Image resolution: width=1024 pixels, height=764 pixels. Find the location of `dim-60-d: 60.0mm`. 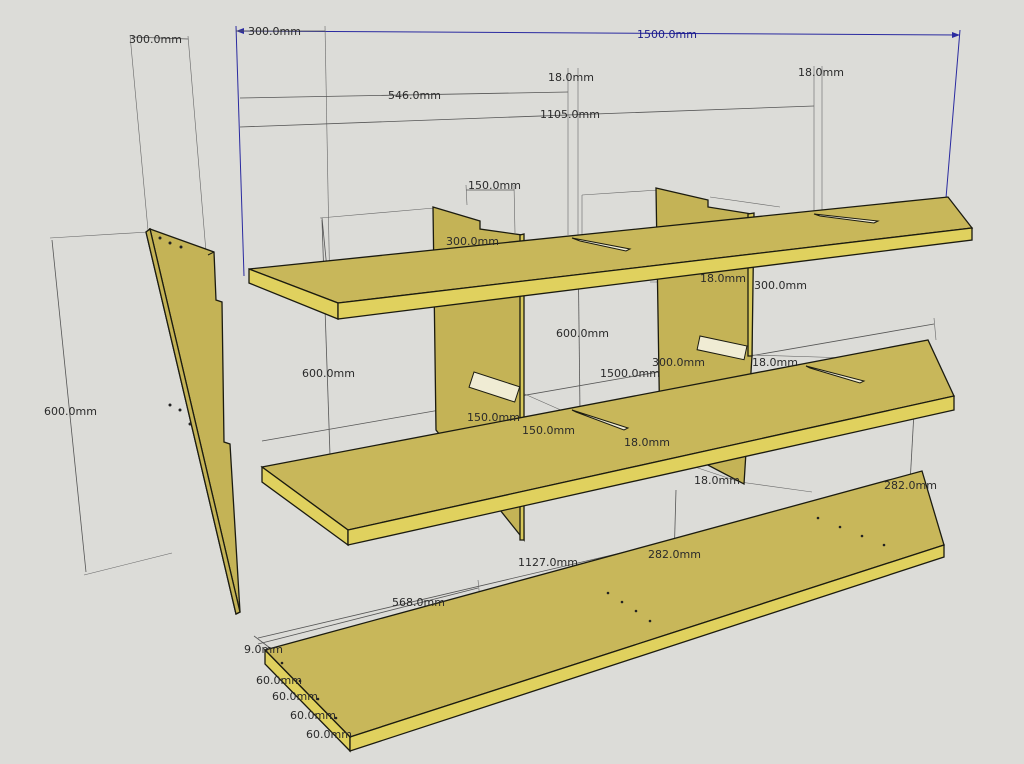

dim-60-d: 60.0mm is located at coordinates (329, 734).